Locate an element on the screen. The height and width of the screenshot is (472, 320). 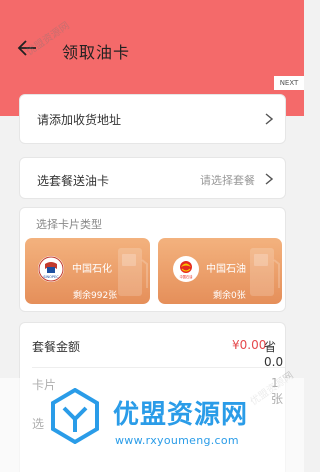
select-plan-label: 选套餐送油卡 is located at coordinates (73, 181).